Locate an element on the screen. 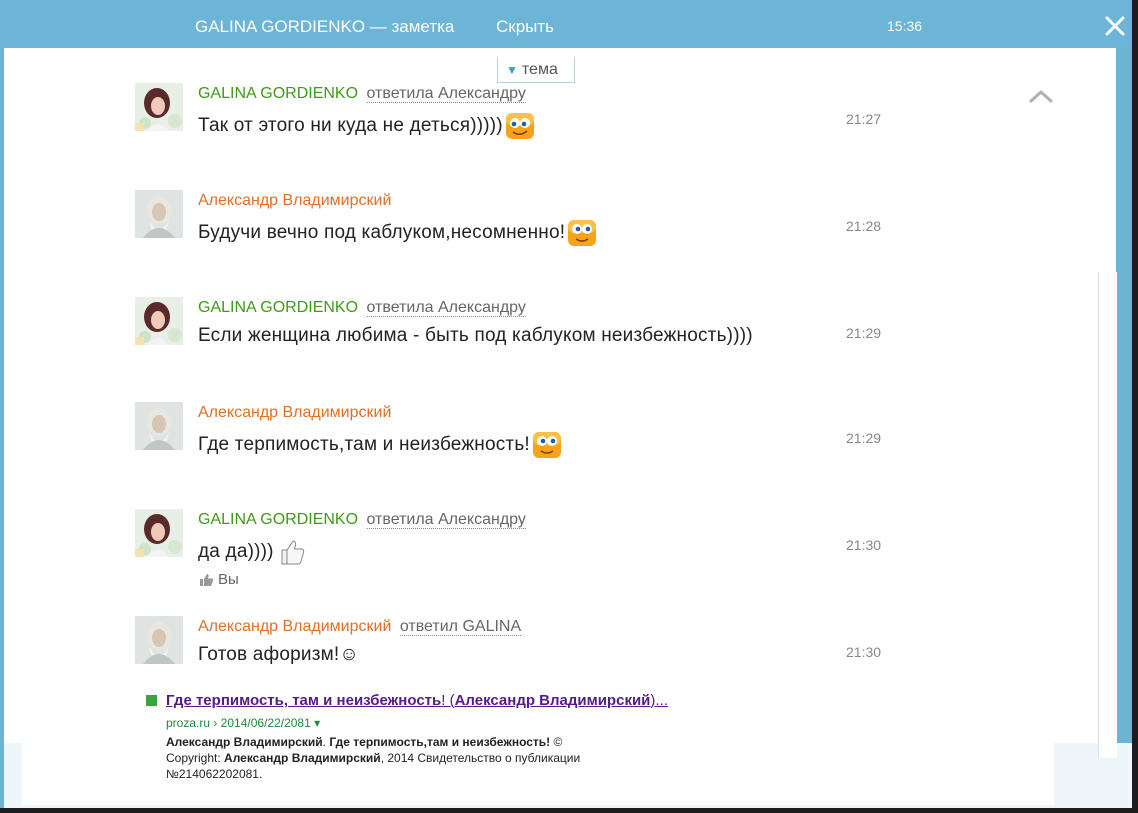  message-text-content: Так от этого ни куда не деться))))) is located at coordinates (350, 126).